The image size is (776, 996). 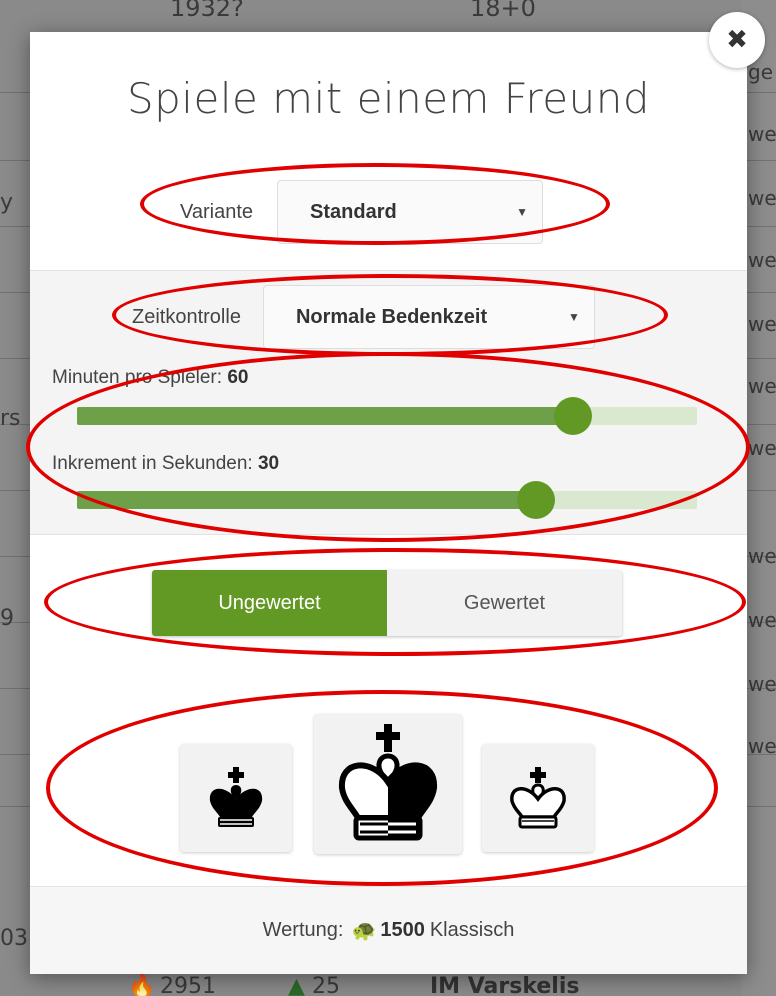 What do you see at coordinates (186, 316) in the screenshot?
I see `time-control-label: Zeitkontrolle` at bounding box center [186, 316].